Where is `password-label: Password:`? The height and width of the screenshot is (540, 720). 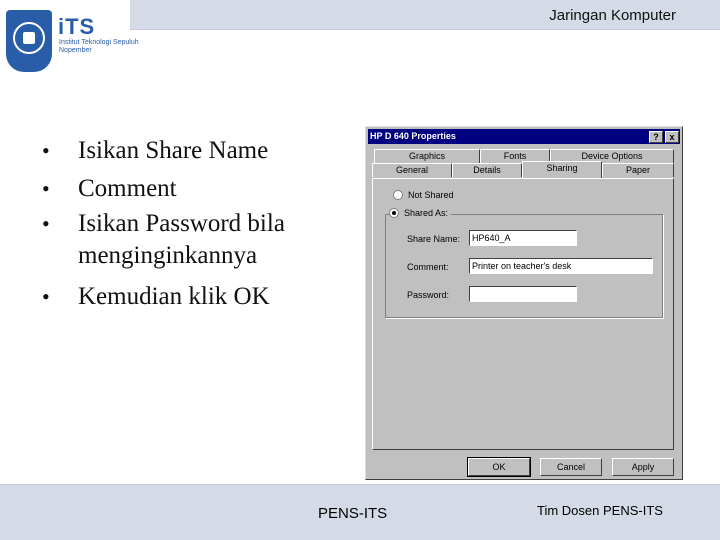
password-label: Password: is located at coordinates (428, 295).